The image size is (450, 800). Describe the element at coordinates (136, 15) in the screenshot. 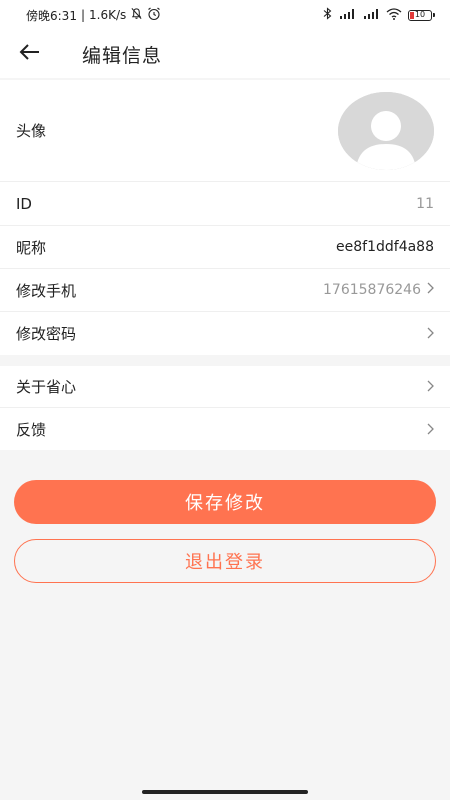

I see `mute-icon` at that location.